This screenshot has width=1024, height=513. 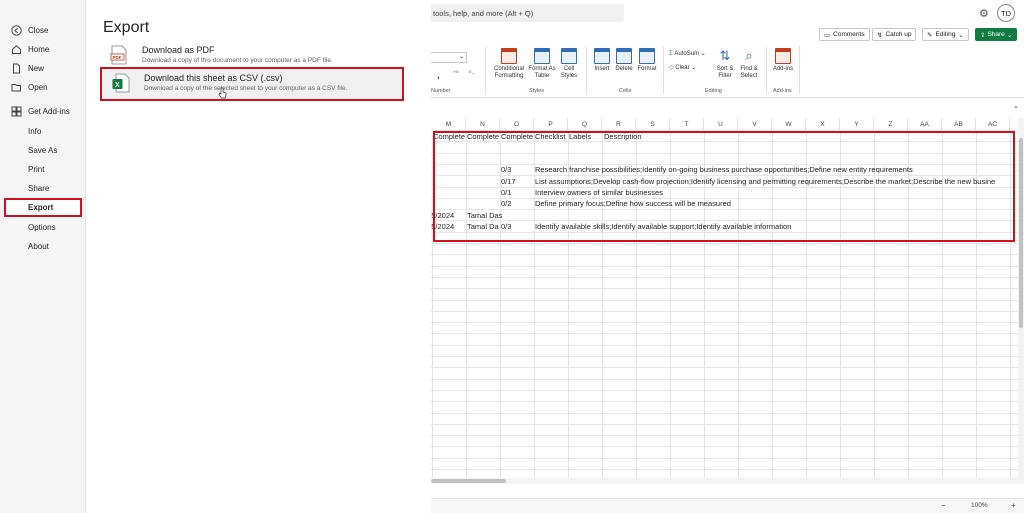 What do you see at coordinates (602, 60) in the screenshot?
I see `insert-button: Insert` at bounding box center [602, 60].